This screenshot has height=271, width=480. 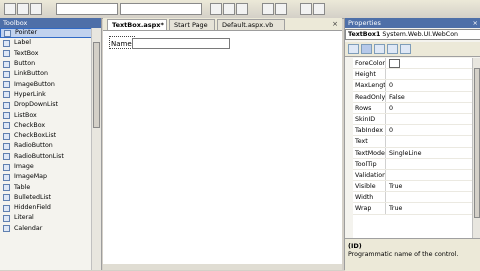 I want to click on events-icon, so click(x=392, y=49).